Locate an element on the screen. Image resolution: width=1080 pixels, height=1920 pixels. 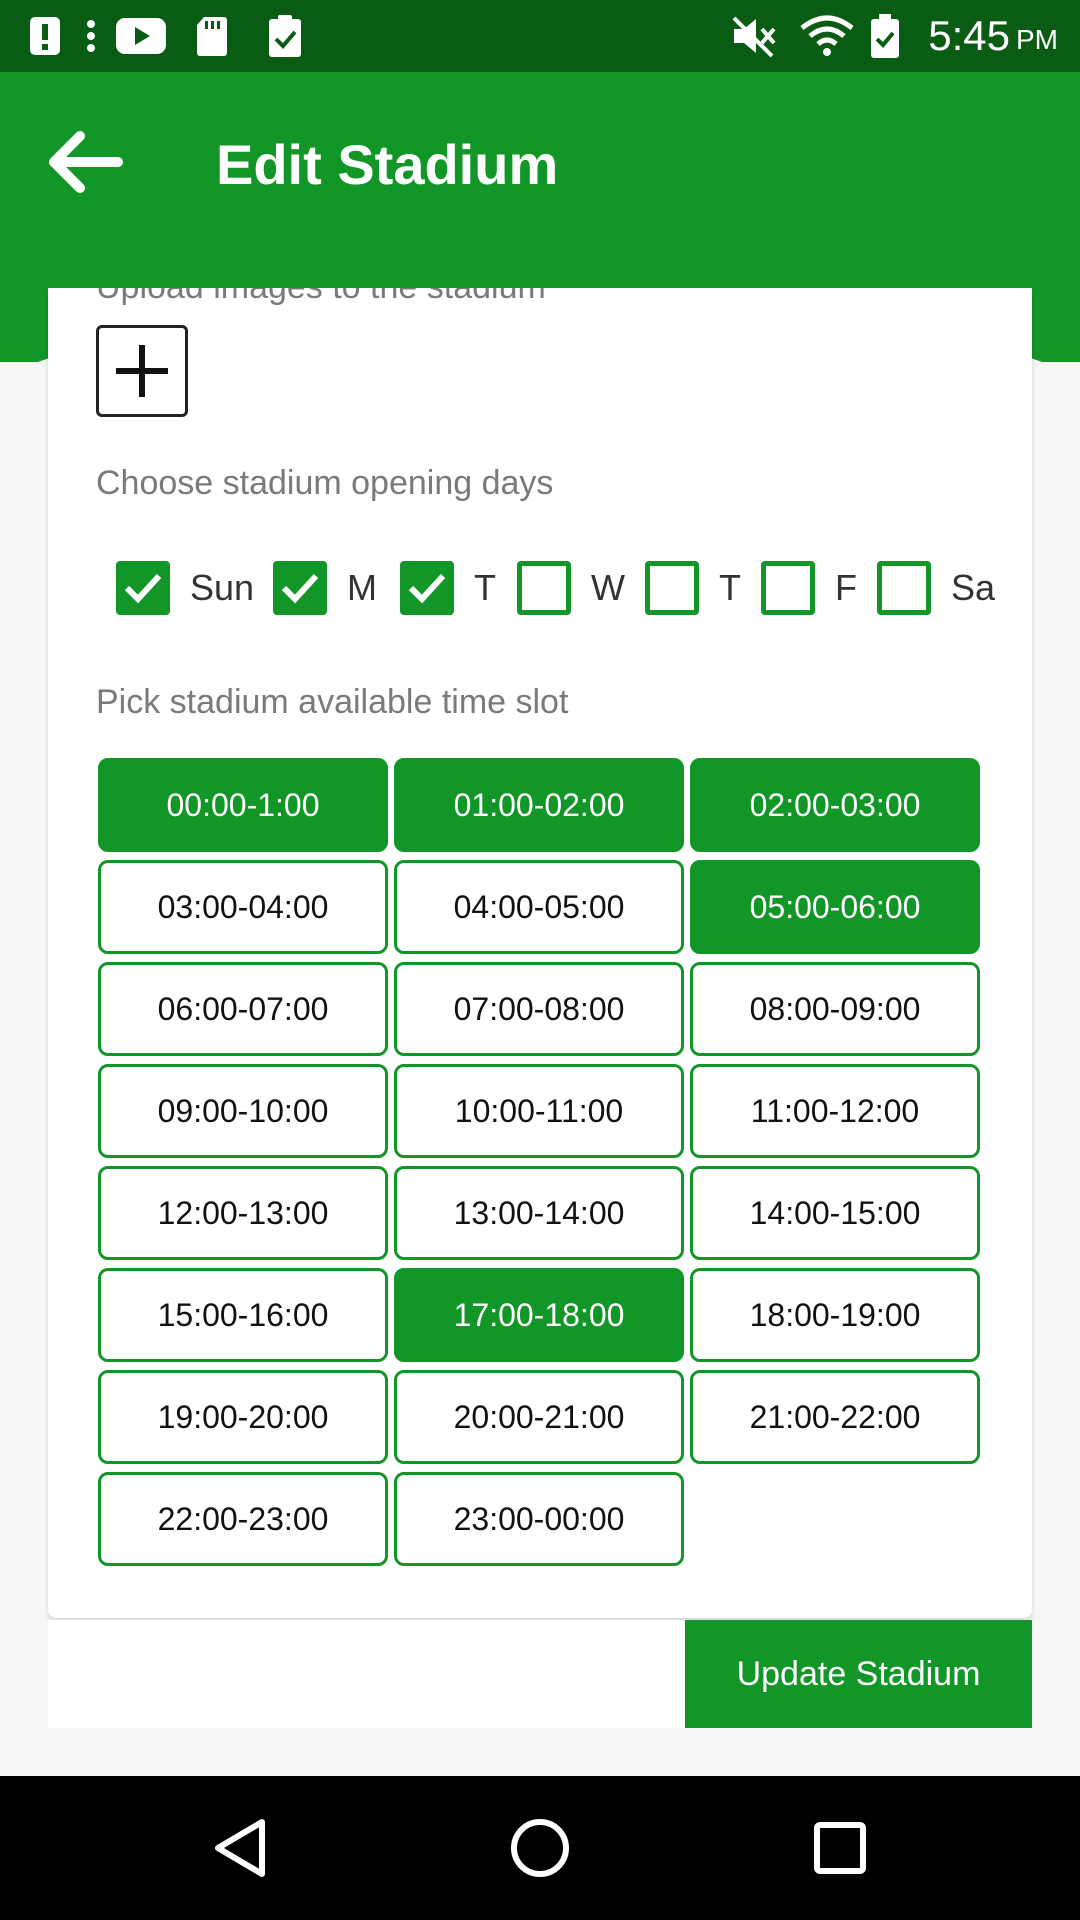
opening-days-label: Choose stadium opening days is located at coordinates (325, 483).